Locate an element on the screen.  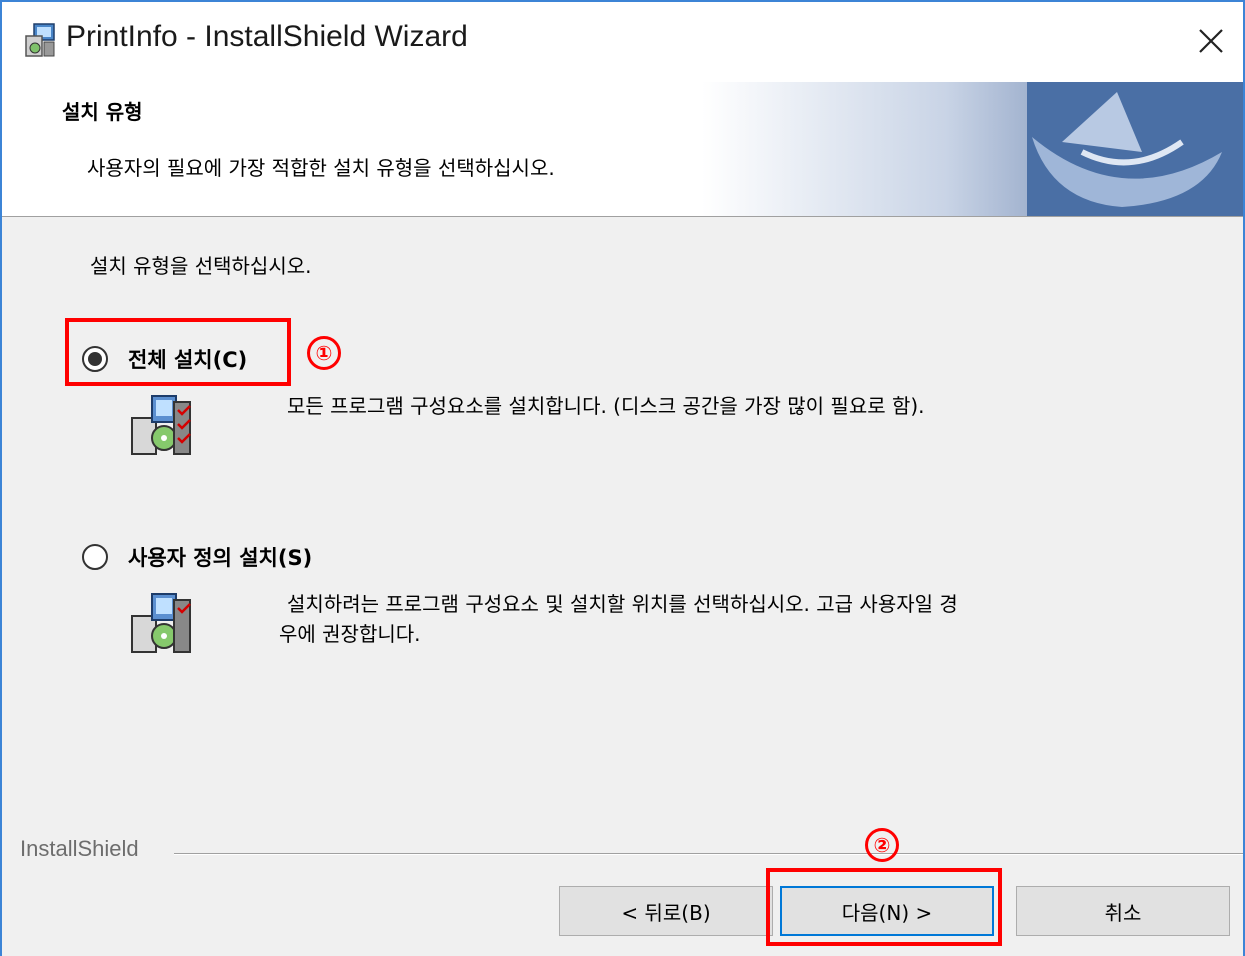
header-subtitle: 사용자의 필요에 가장 적합한 설치 유형을 선택하십시오. is located at coordinates (321, 168).